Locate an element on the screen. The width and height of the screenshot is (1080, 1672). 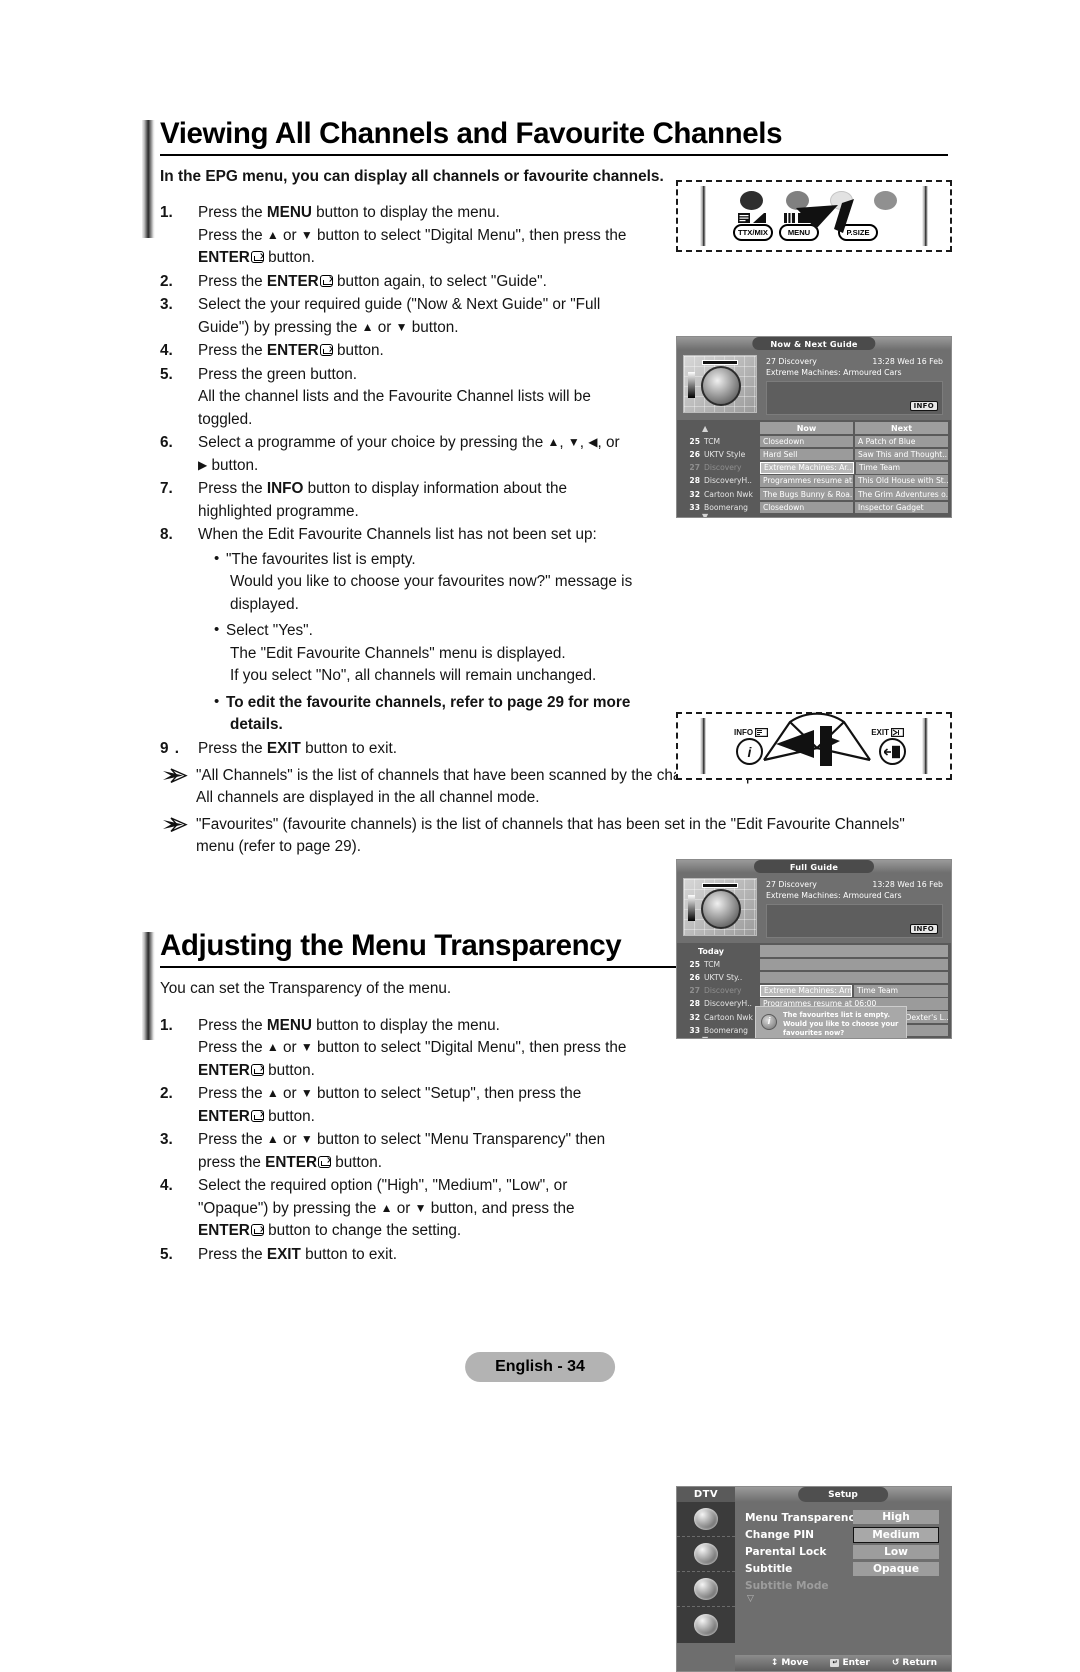
source-label: DTV is located at coordinates (706, 1494).